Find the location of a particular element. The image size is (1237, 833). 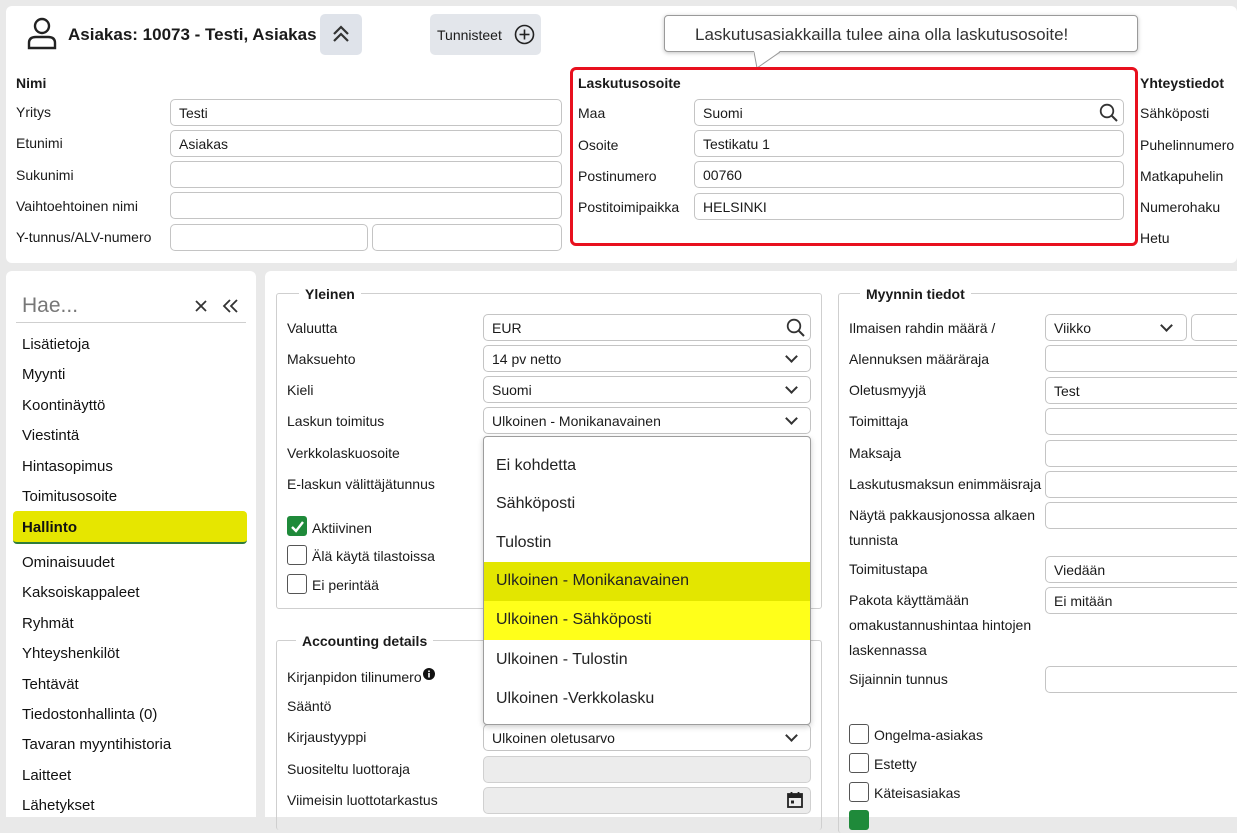

tags-button-label: Tunnisteet is located at coordinates (469, 35).